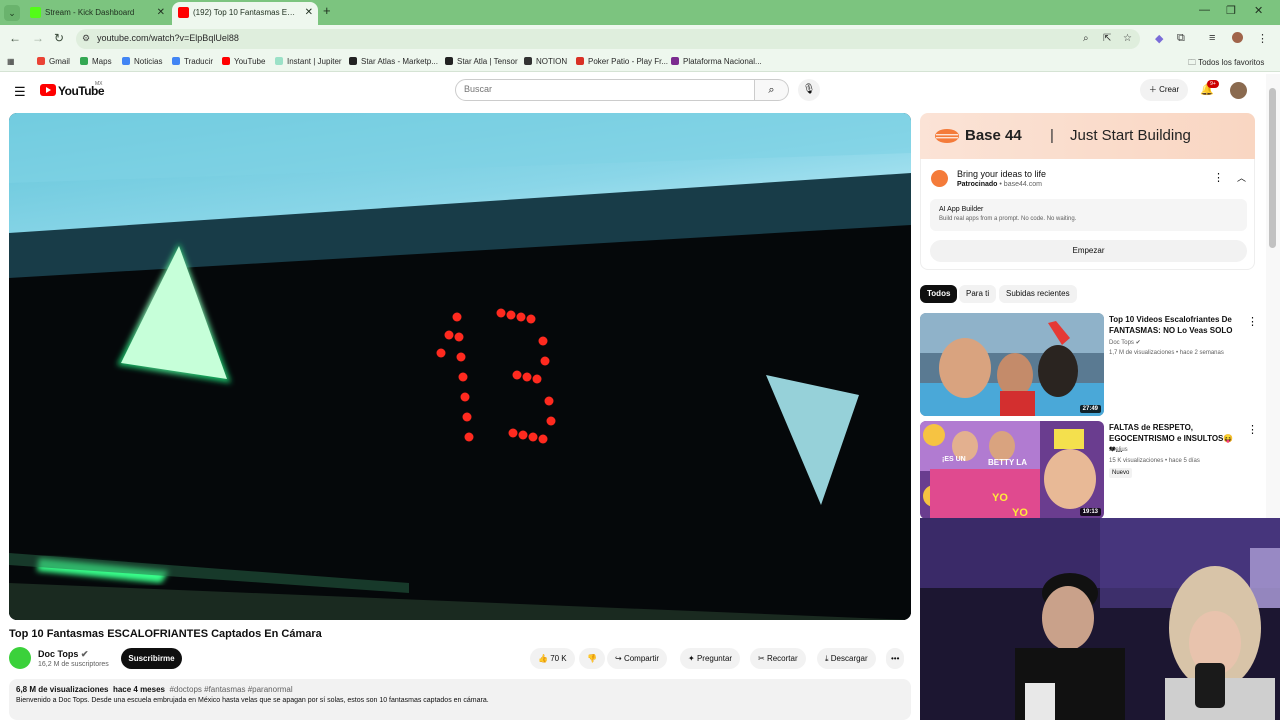 The height and width of the screenshot is (720, 1280). I want to click on recommendation-channel: Joelius, so click(1118, 450).